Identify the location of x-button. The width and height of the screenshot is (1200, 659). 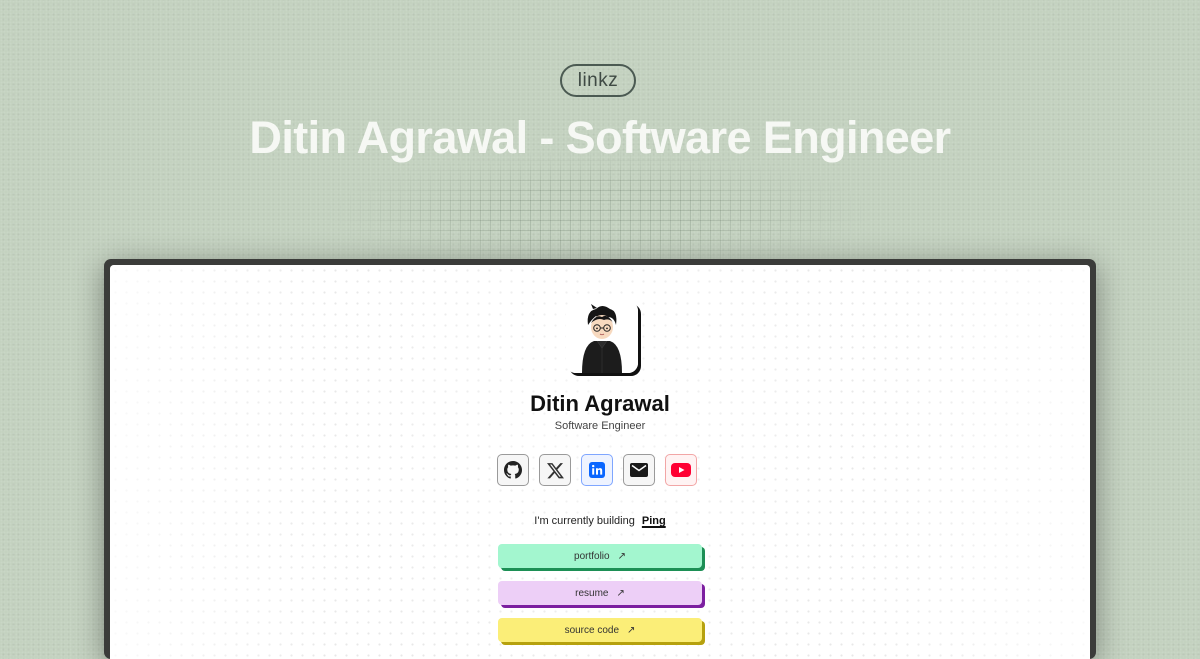
(555, 470).